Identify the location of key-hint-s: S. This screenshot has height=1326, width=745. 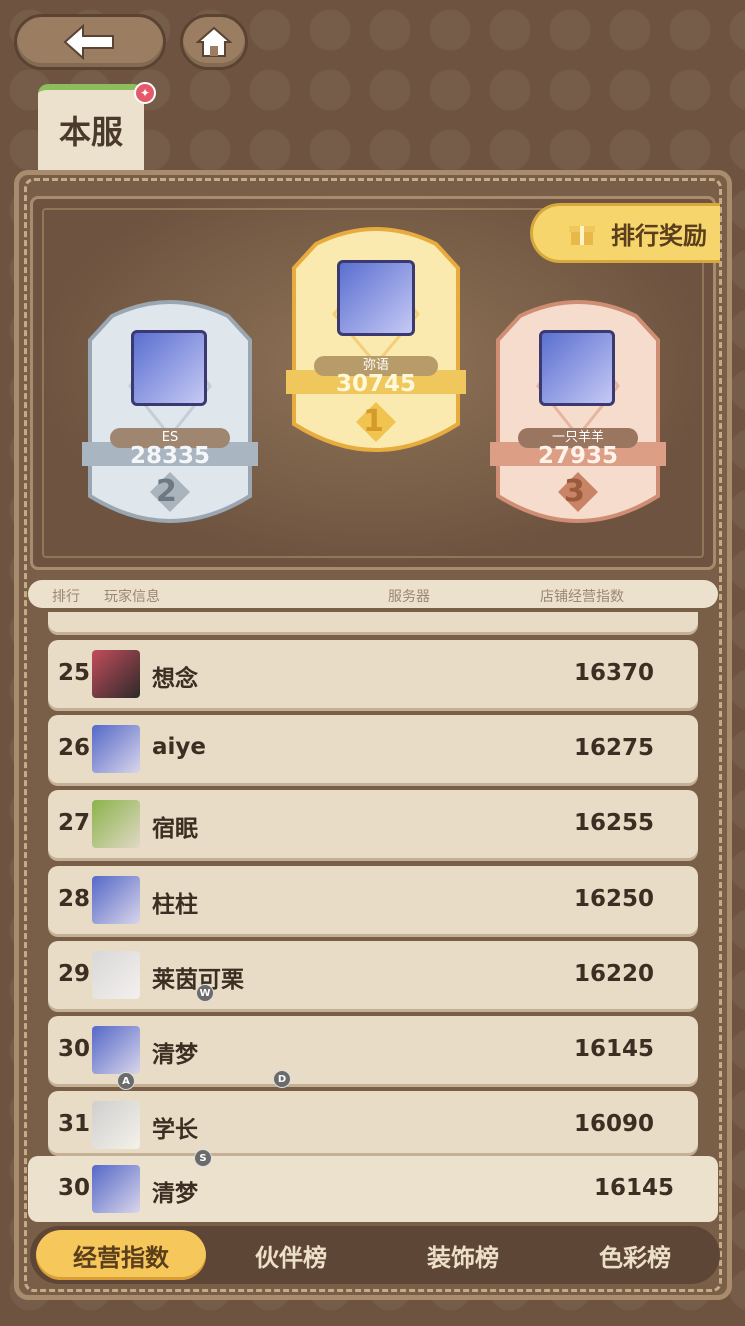
(203, 1158).